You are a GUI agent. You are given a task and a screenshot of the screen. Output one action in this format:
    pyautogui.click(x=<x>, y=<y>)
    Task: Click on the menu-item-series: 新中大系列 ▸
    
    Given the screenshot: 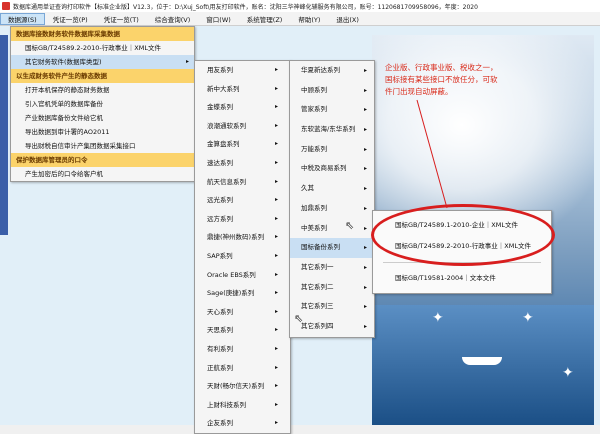 What is the action you would take?
    pyautogui.click(x=242, y=89)
    